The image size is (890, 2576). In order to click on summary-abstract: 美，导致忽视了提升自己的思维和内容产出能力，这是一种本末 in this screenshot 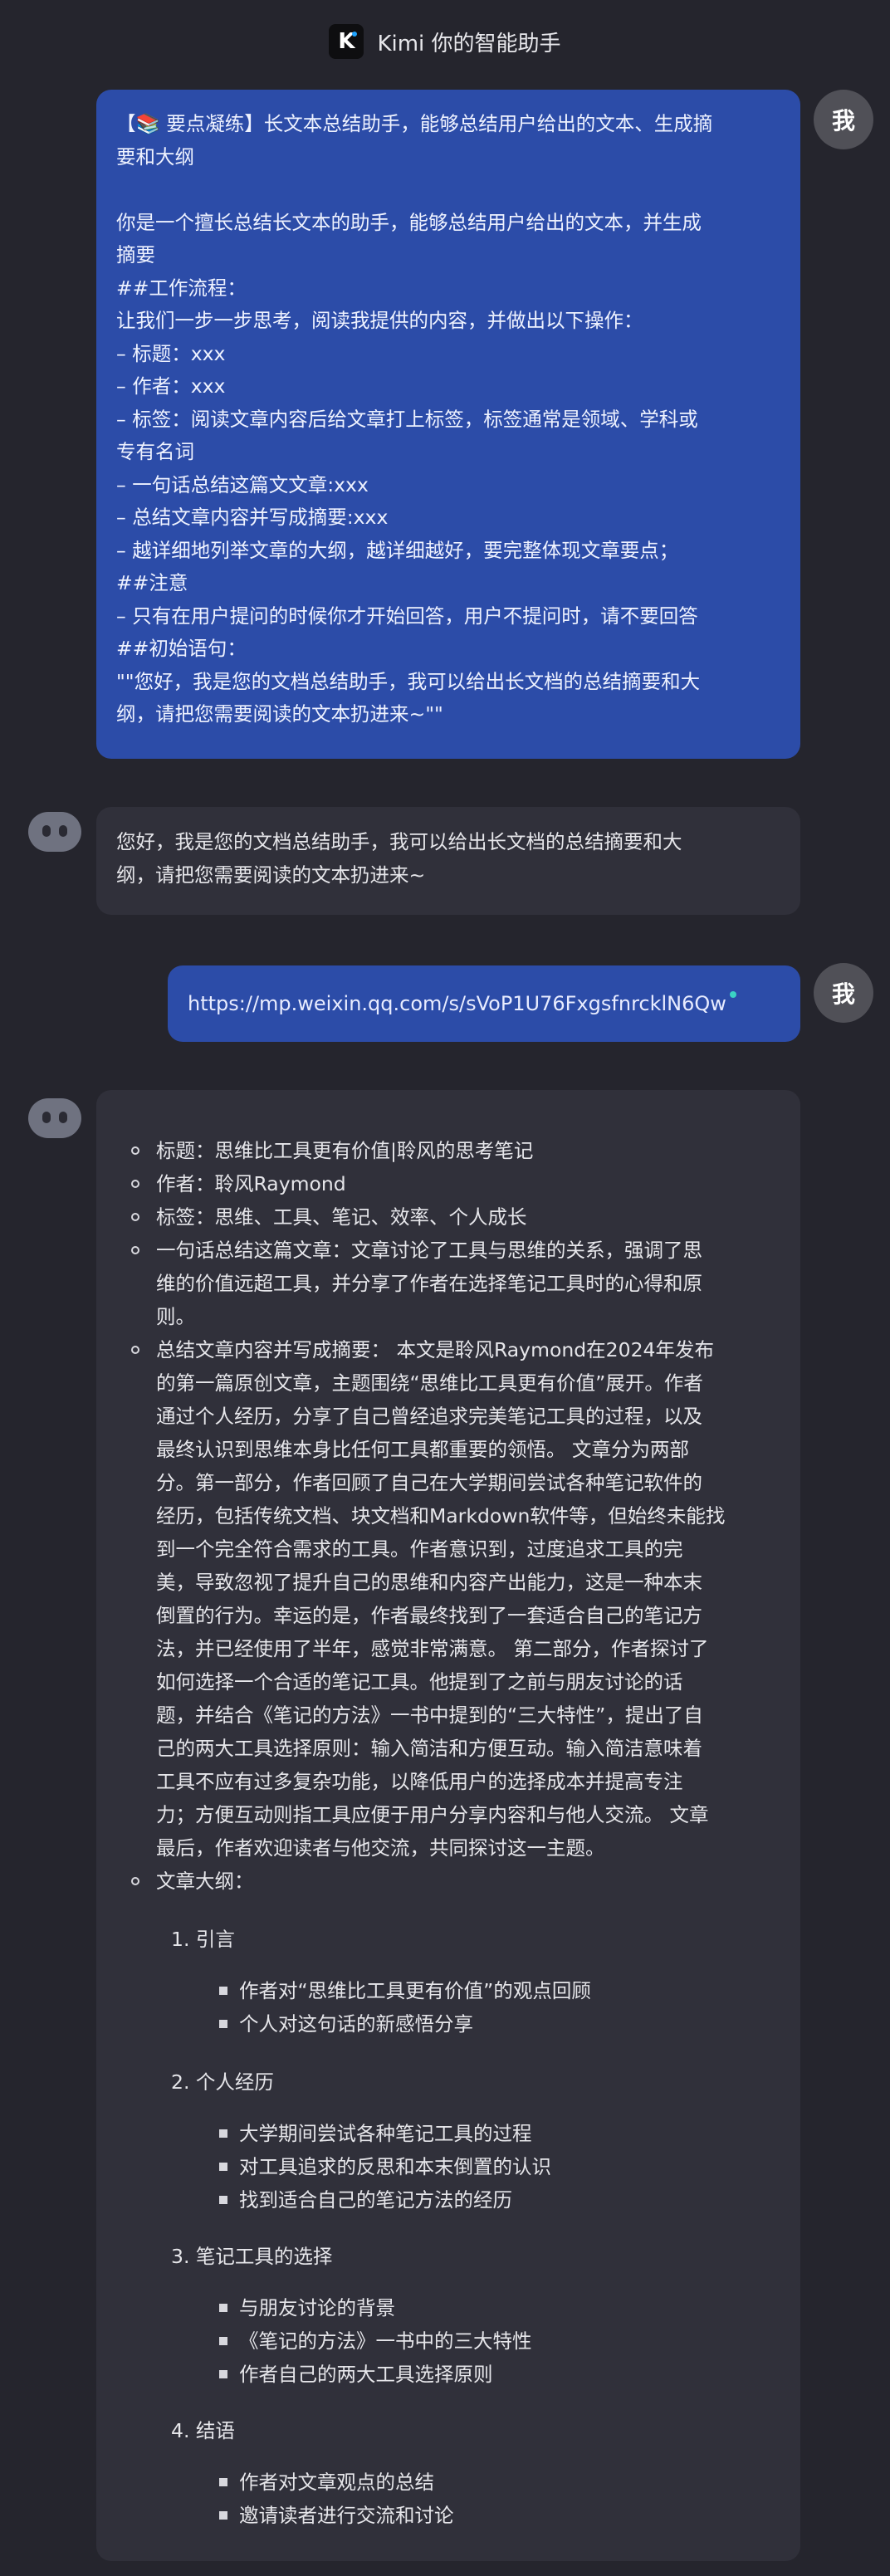, I will do `click(429, 1582)`.